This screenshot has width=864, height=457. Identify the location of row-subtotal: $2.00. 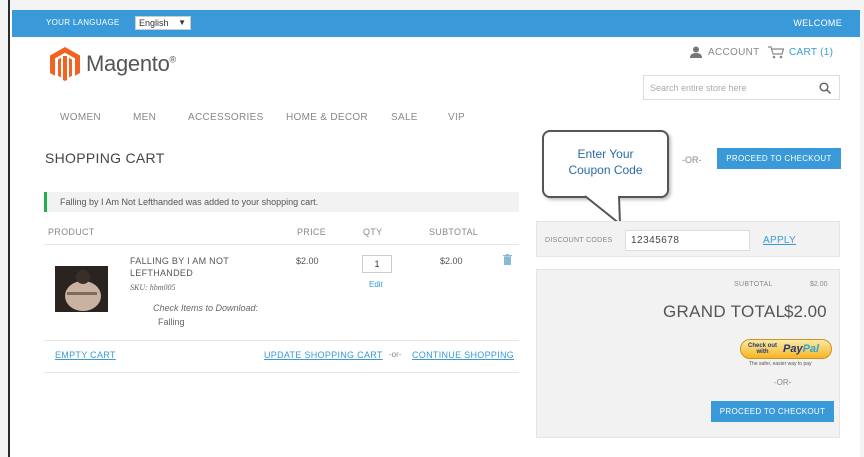
(451, 261).